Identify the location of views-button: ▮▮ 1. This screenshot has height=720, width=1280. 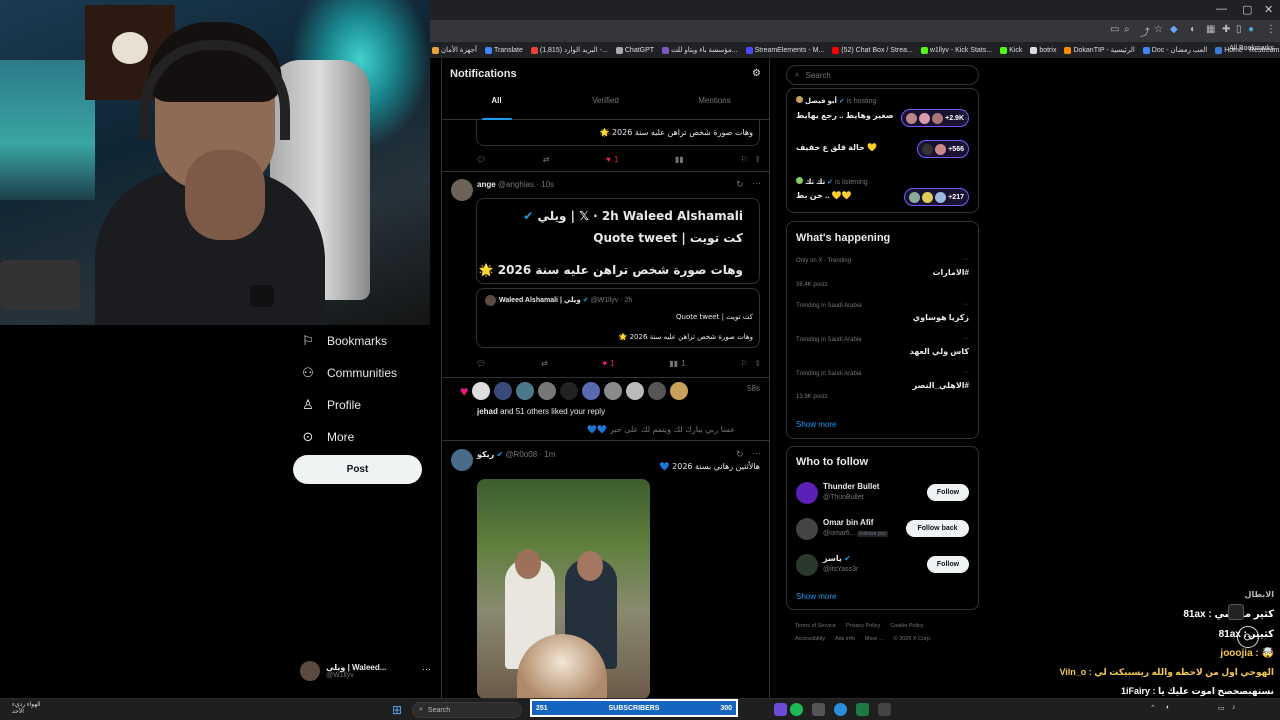
(677, 363).